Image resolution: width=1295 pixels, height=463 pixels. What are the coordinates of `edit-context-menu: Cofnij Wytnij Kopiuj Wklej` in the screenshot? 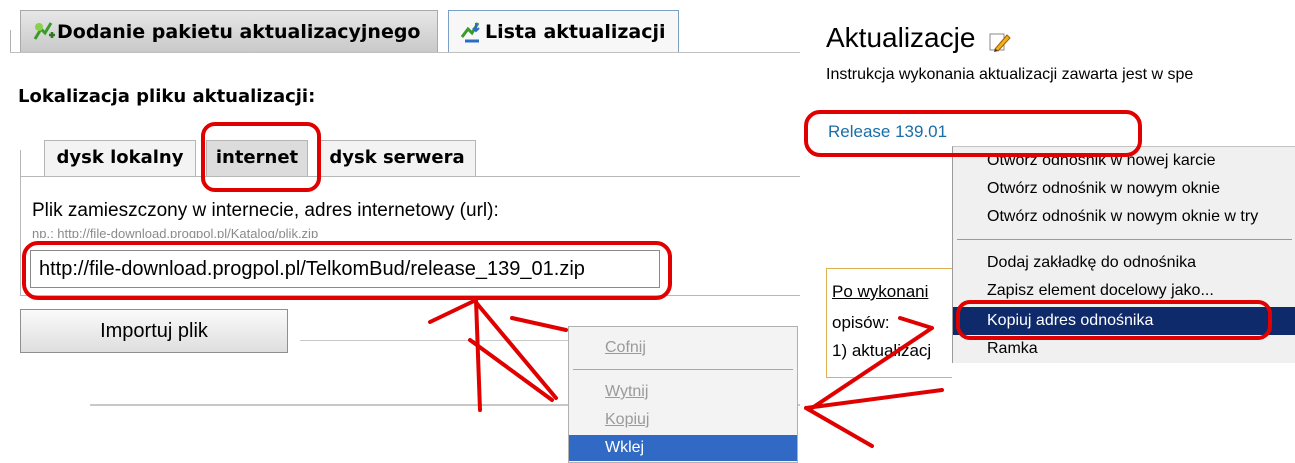 It's located at (683, 394).